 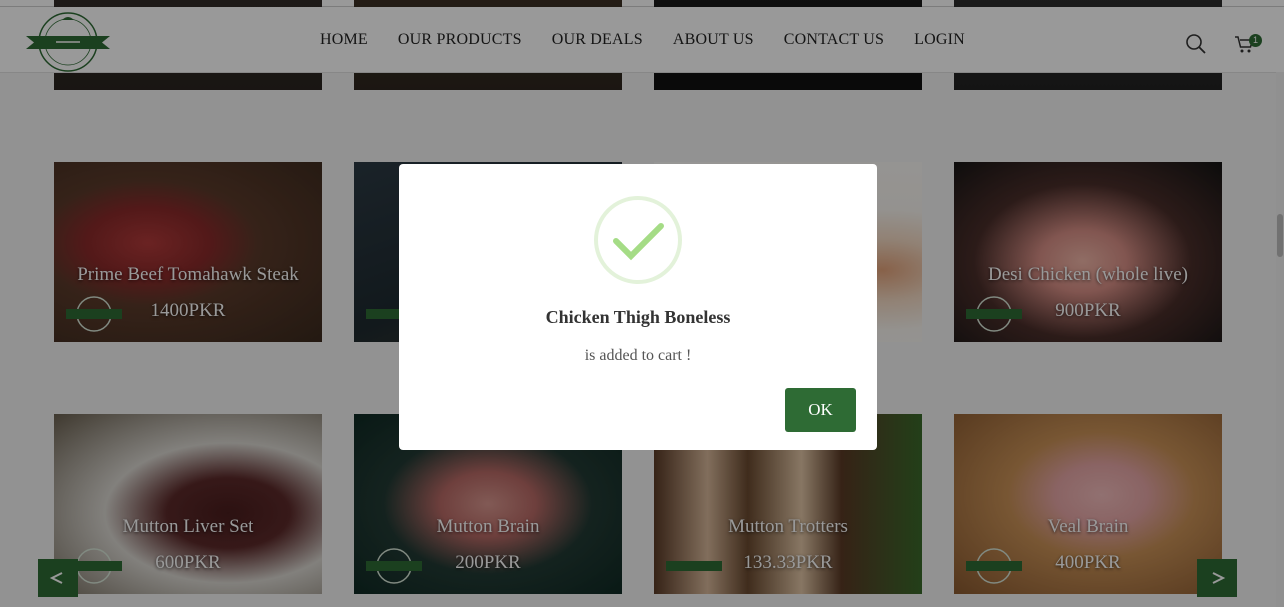 What do you see at coordinates (820, 410) in the screenshot?
I see `ok-button: OK` at bounding box center [820, 410].